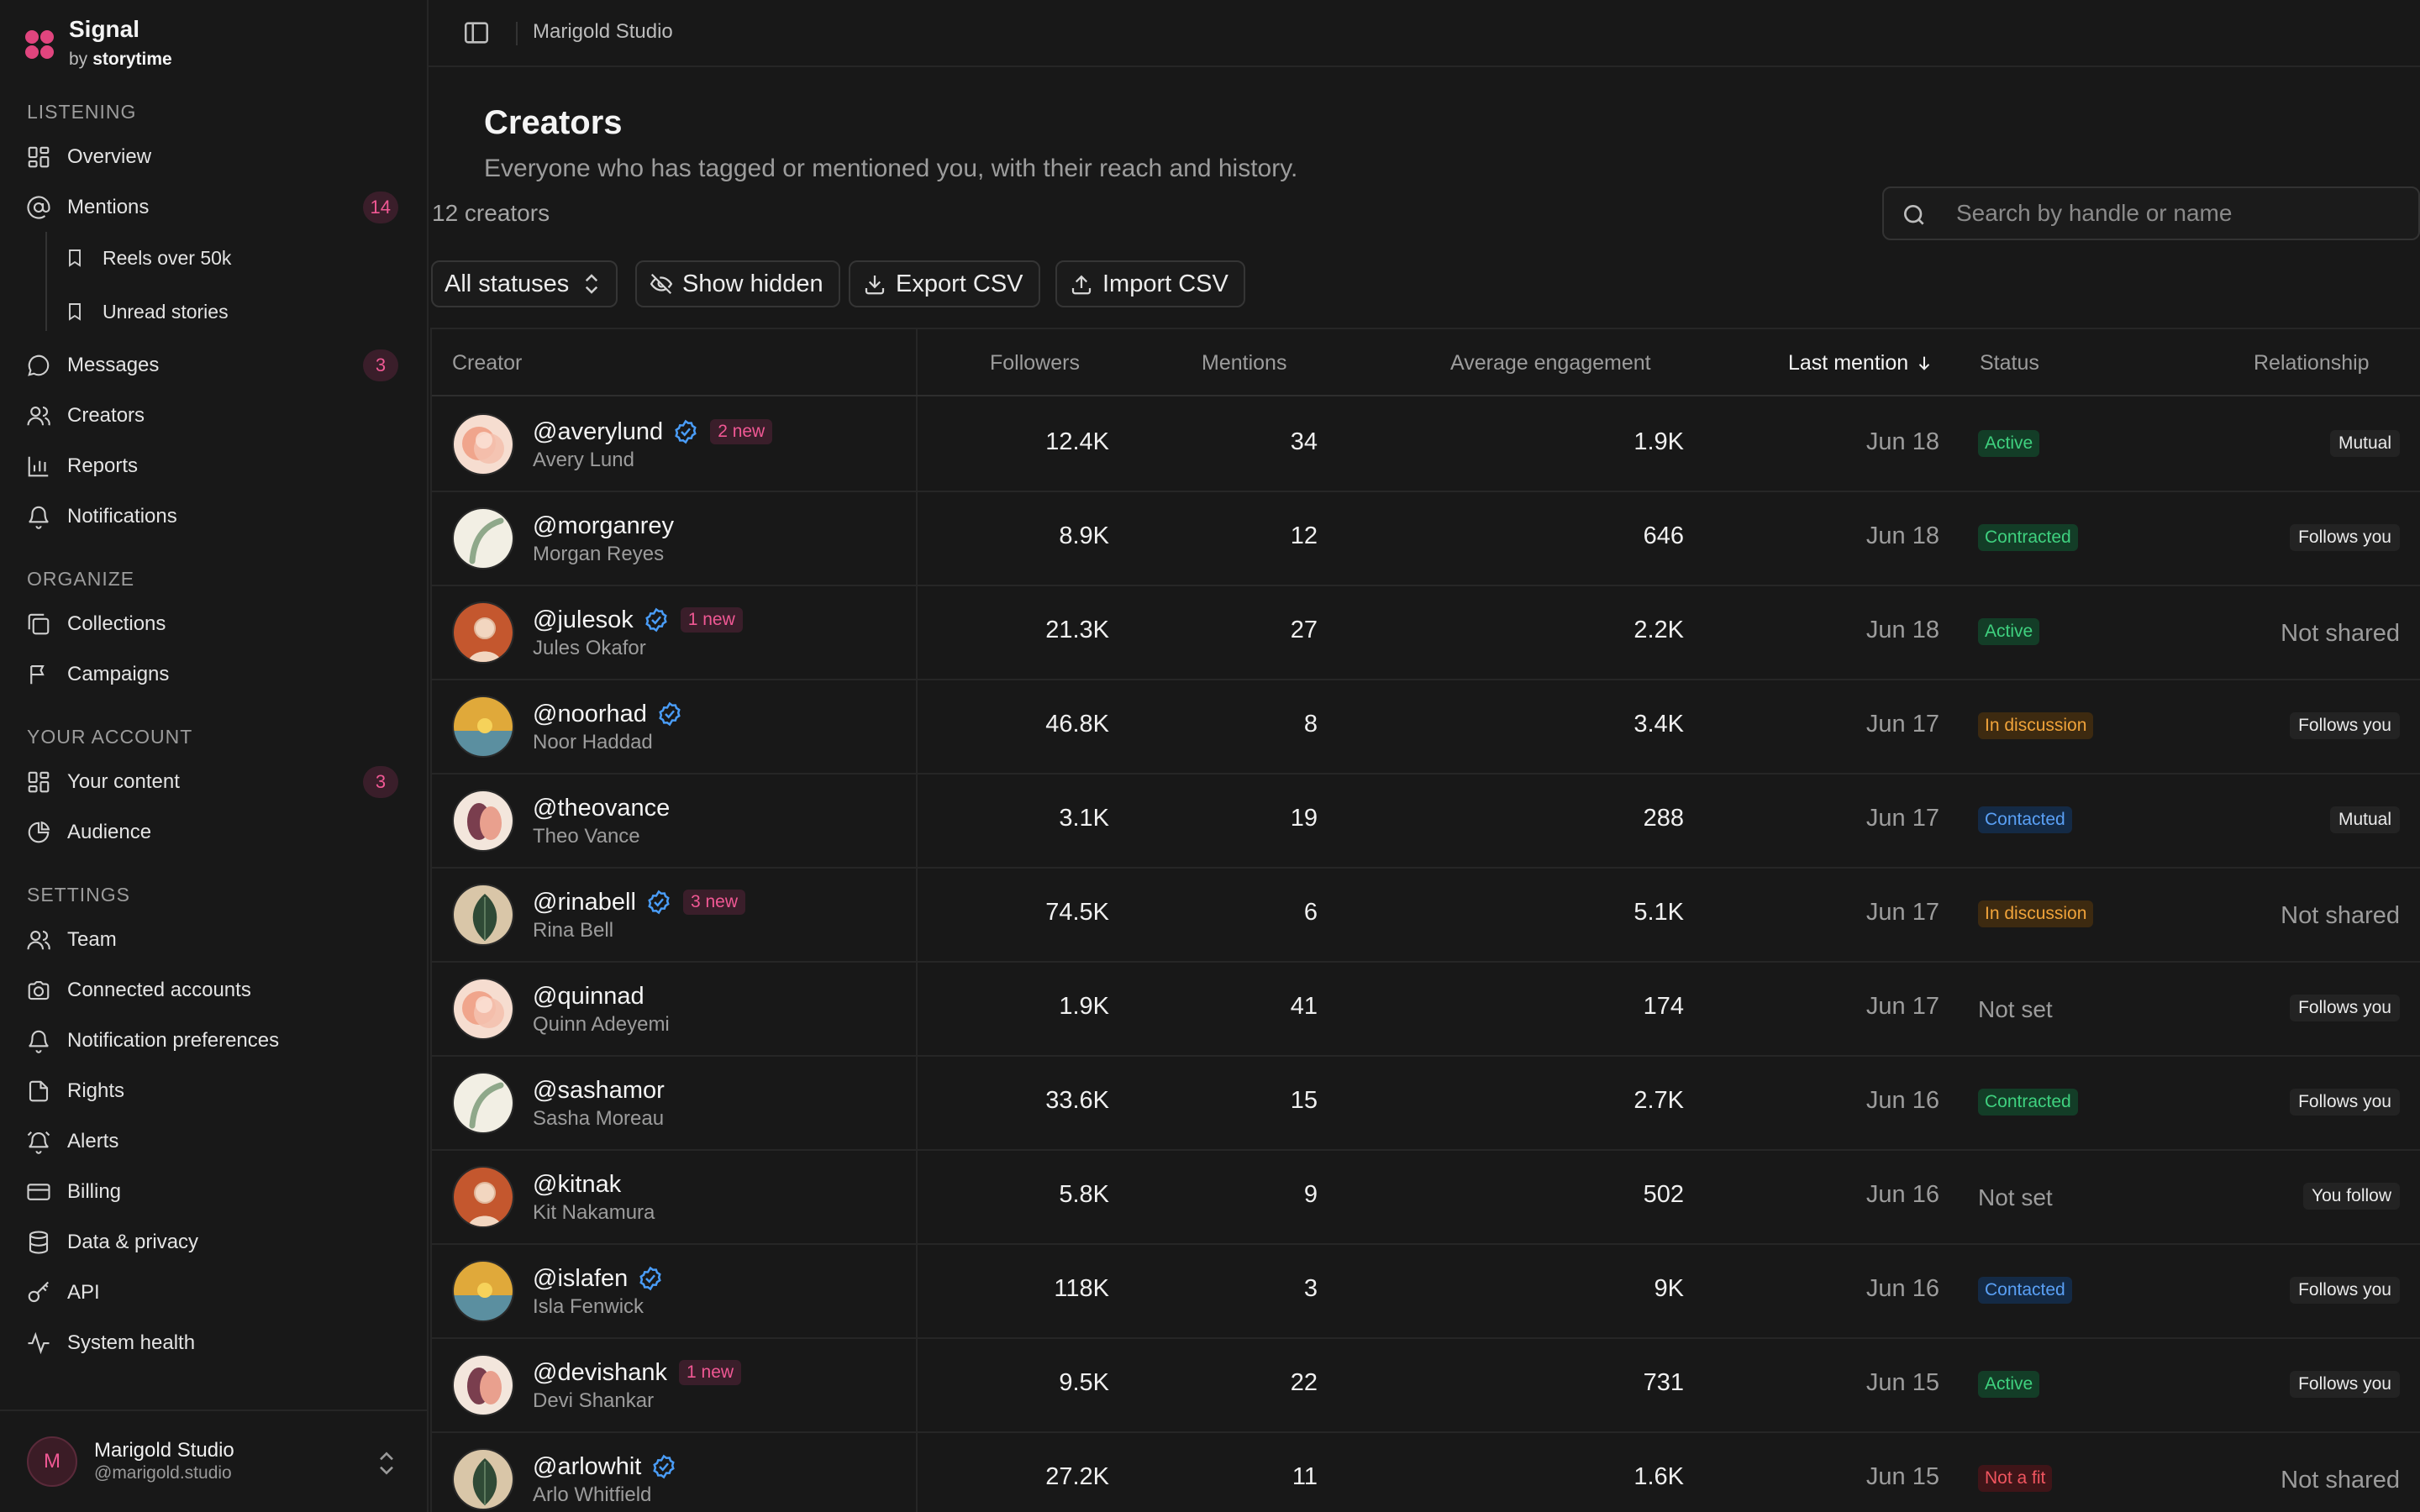 This screenshot has height=1512, width=2420. Describe the element at coordinates (603, 32) in the screenshot. I see `breadcrumb: Marigold Studio` at that location.